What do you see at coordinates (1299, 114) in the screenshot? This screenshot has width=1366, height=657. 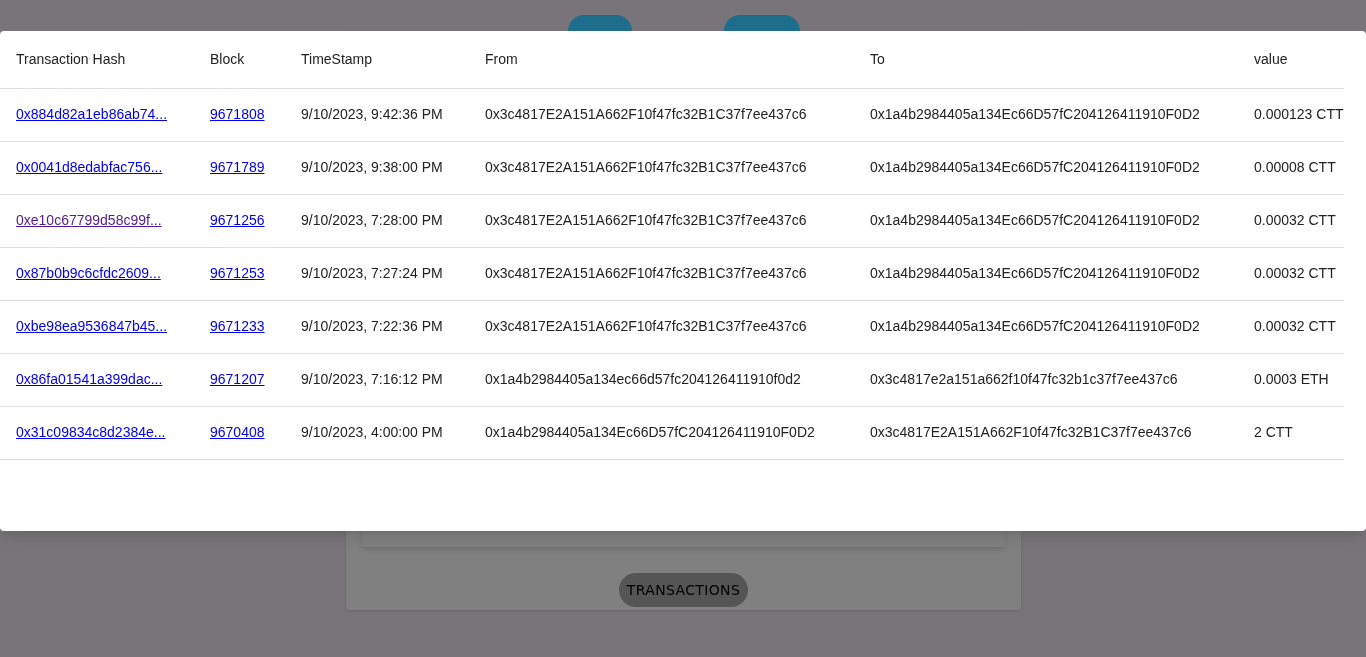 I see `table-cell: 0.000123 CTT` at bounding box center [1299, 114].